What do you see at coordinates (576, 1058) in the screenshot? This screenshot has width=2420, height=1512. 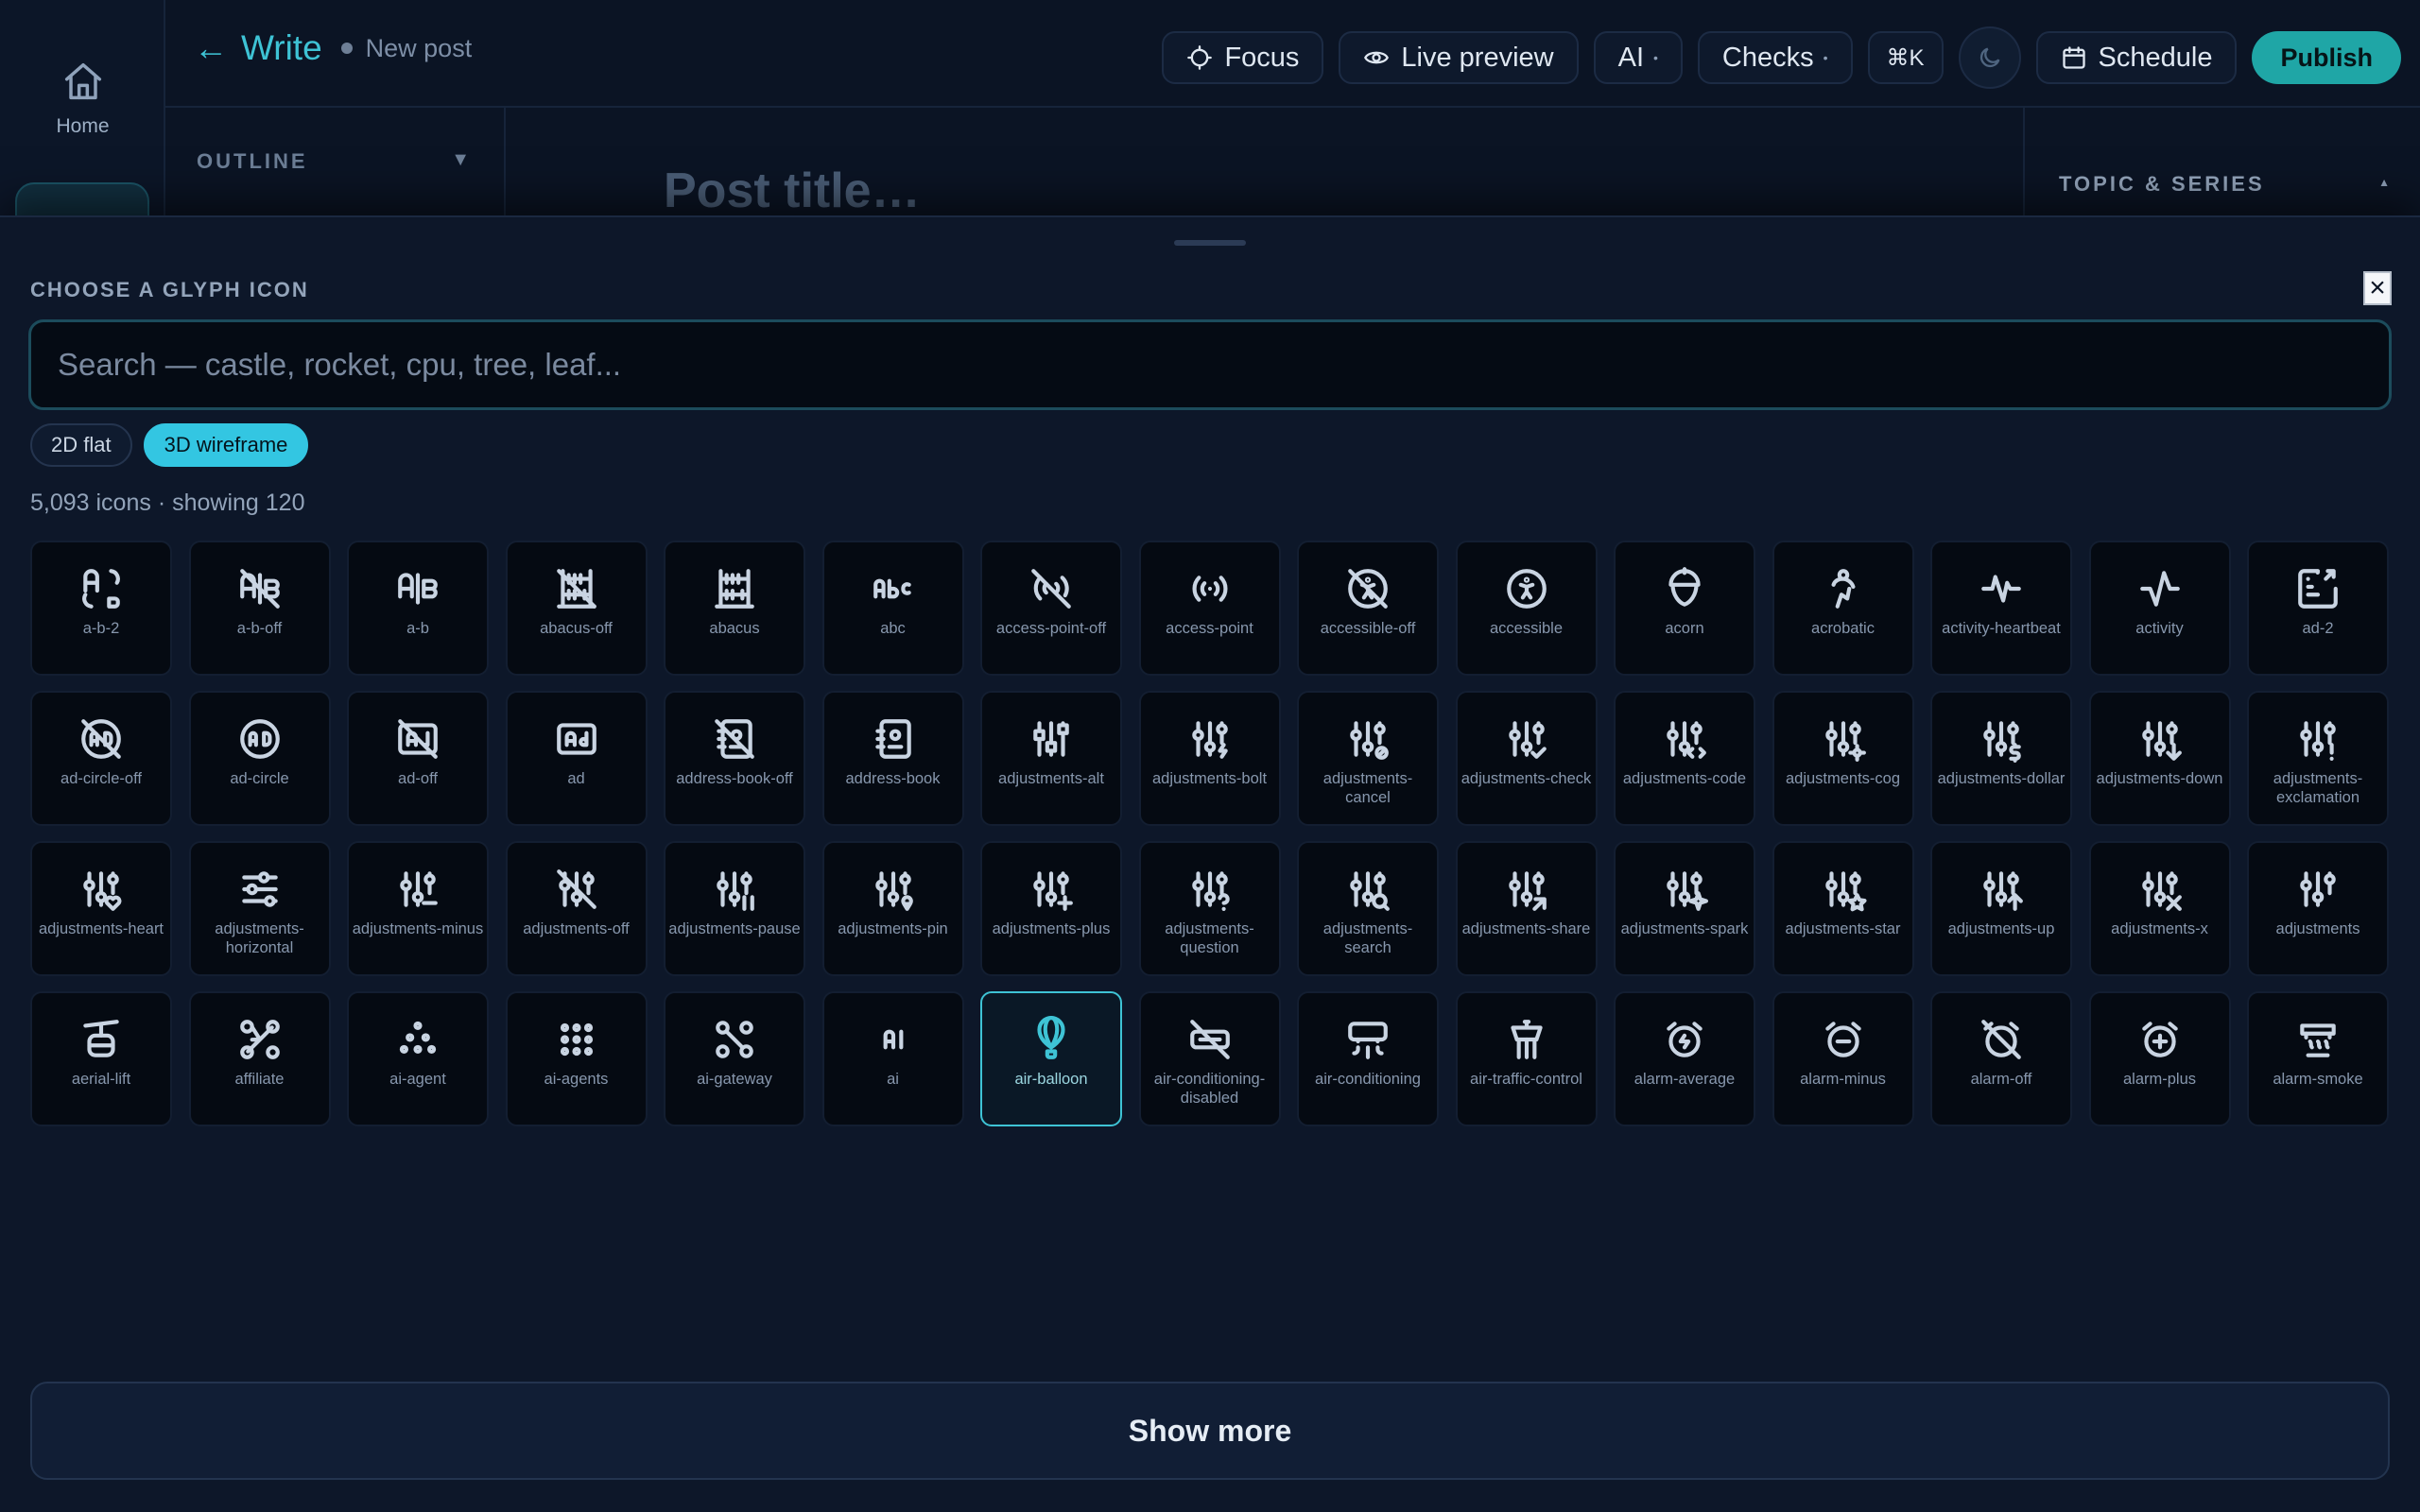 I see `icon-tile-ai-agents: ai-agents` at bounding box center [576, 1058].